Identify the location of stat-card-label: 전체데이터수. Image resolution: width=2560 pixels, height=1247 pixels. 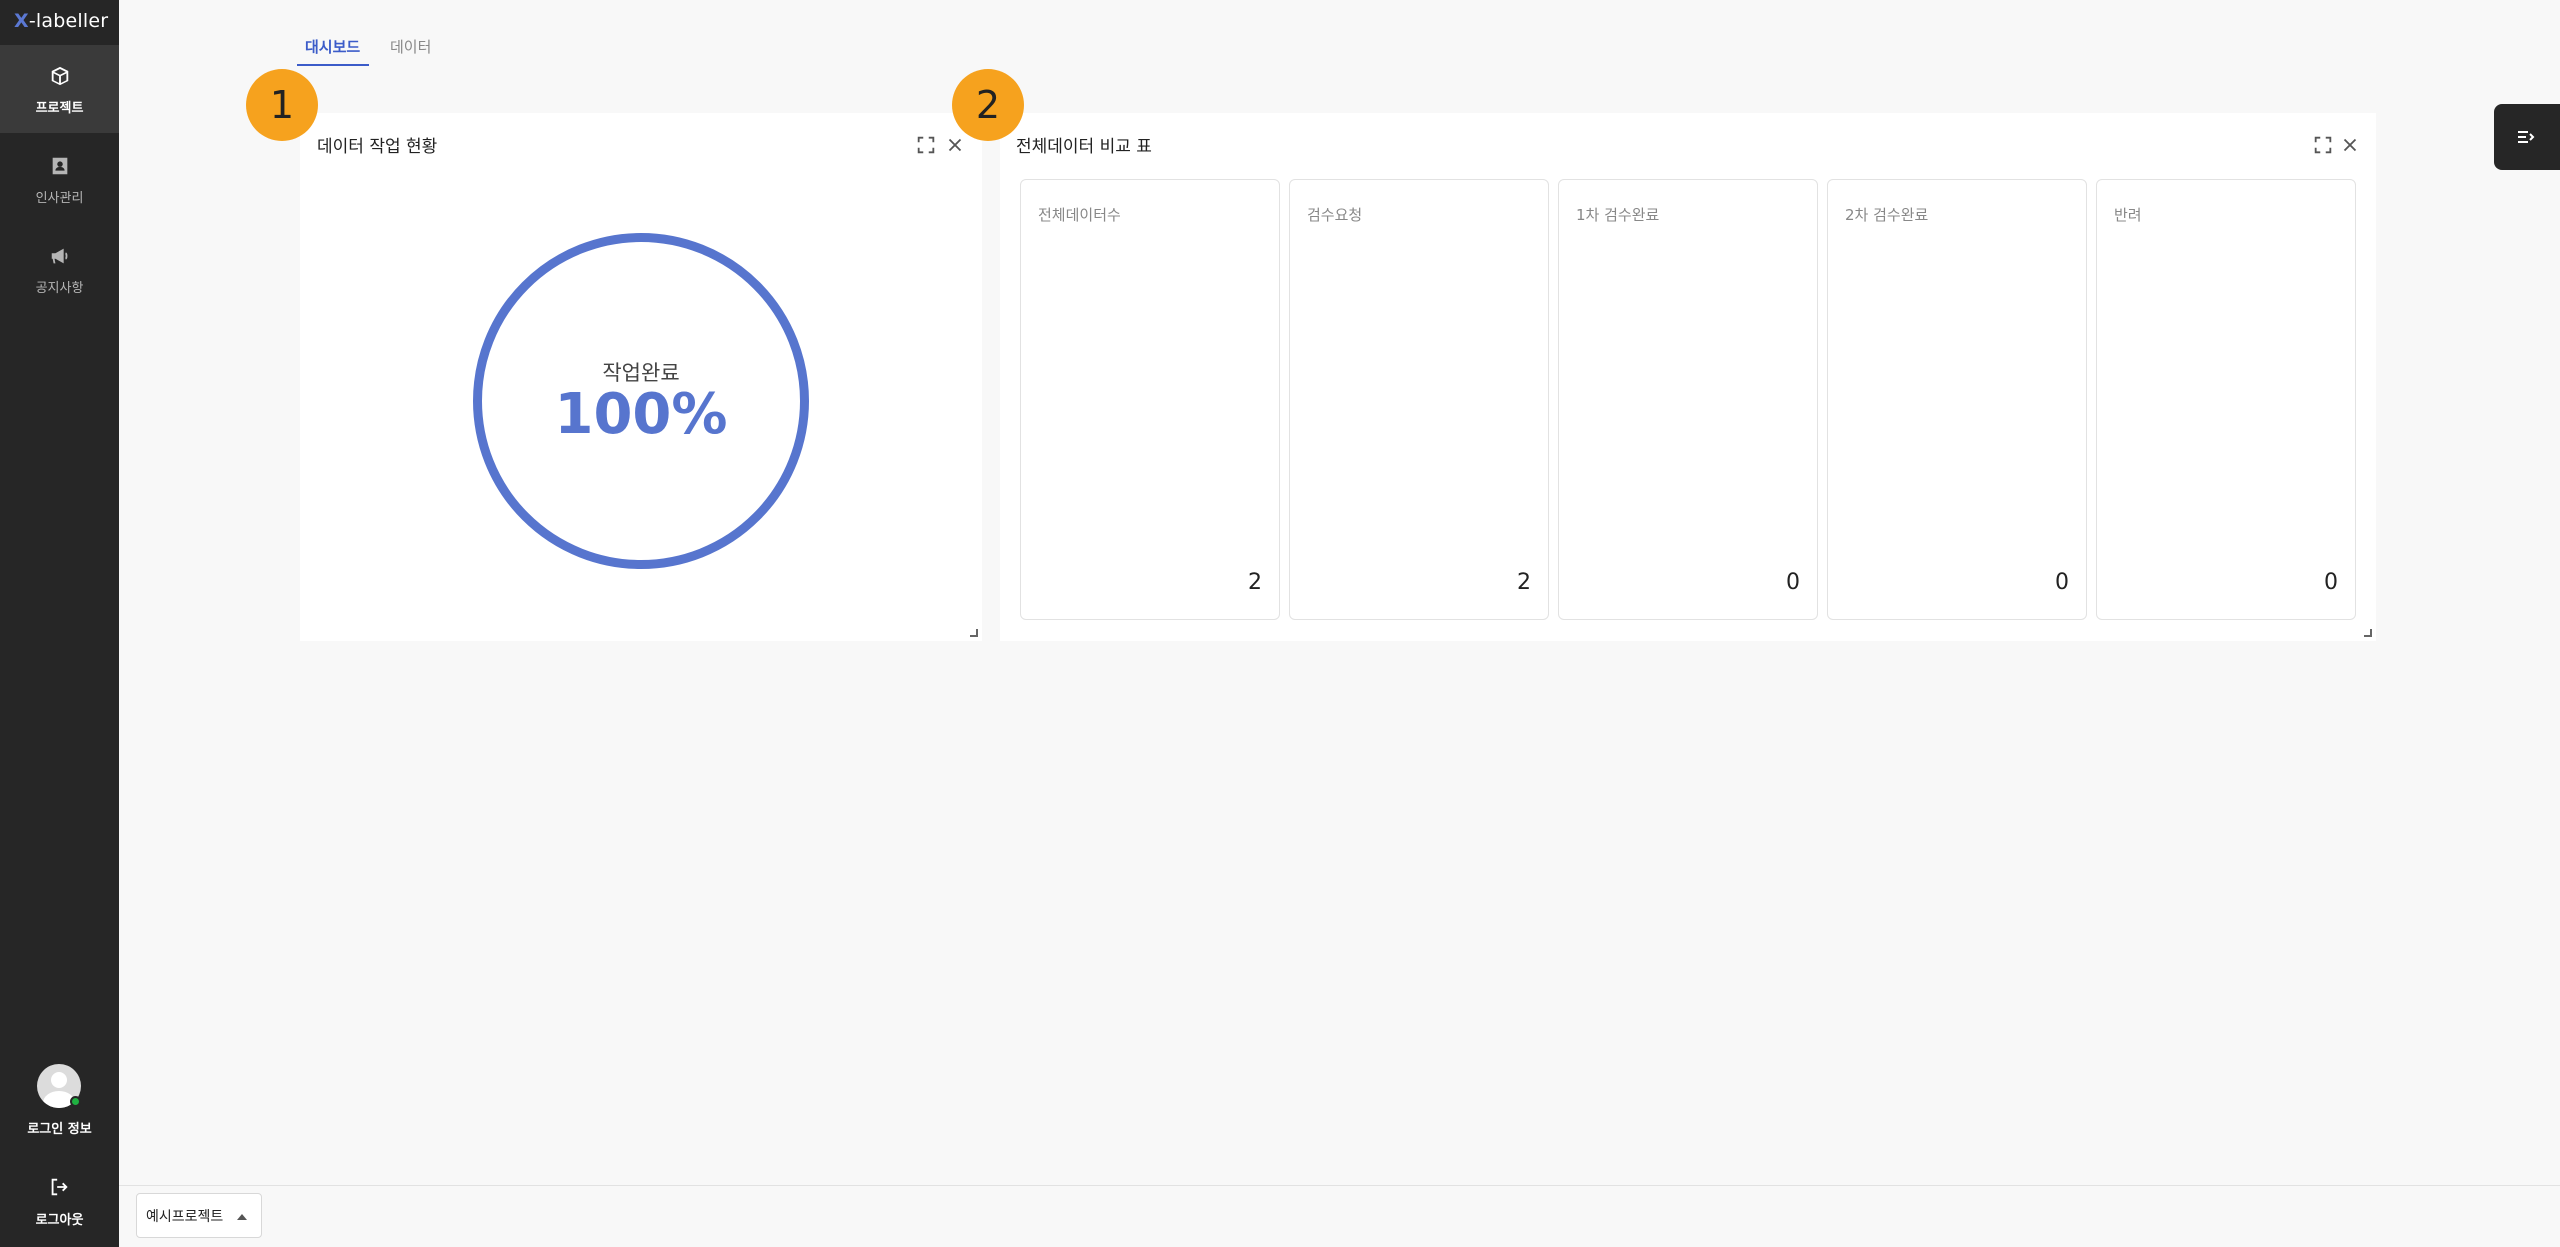
(1079, 215).